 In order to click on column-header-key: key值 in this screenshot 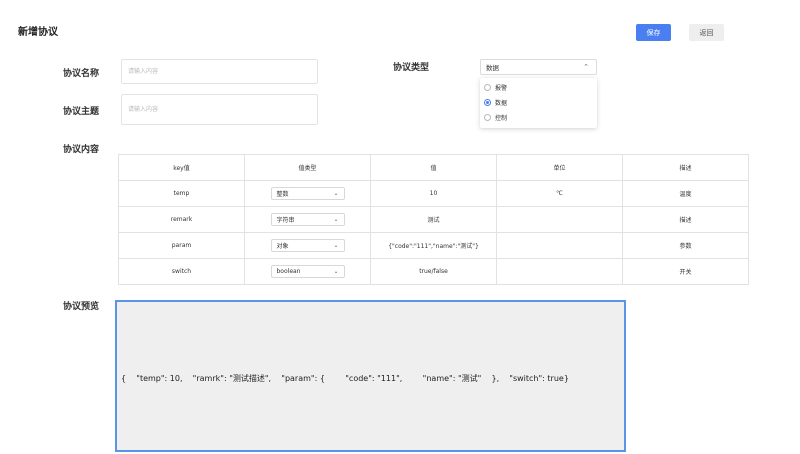, I will do `click(181, 167)`.